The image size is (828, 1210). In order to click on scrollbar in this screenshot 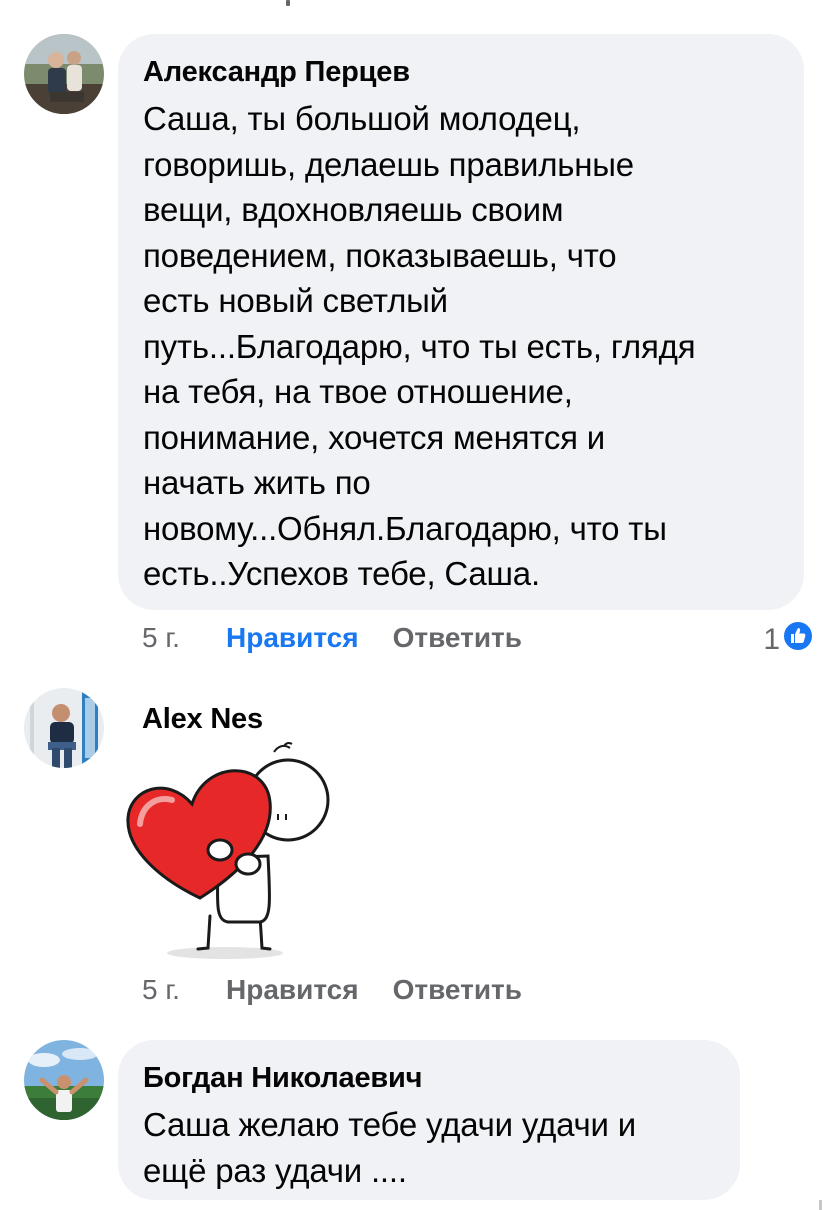, I will do `click(820, 1205)`.